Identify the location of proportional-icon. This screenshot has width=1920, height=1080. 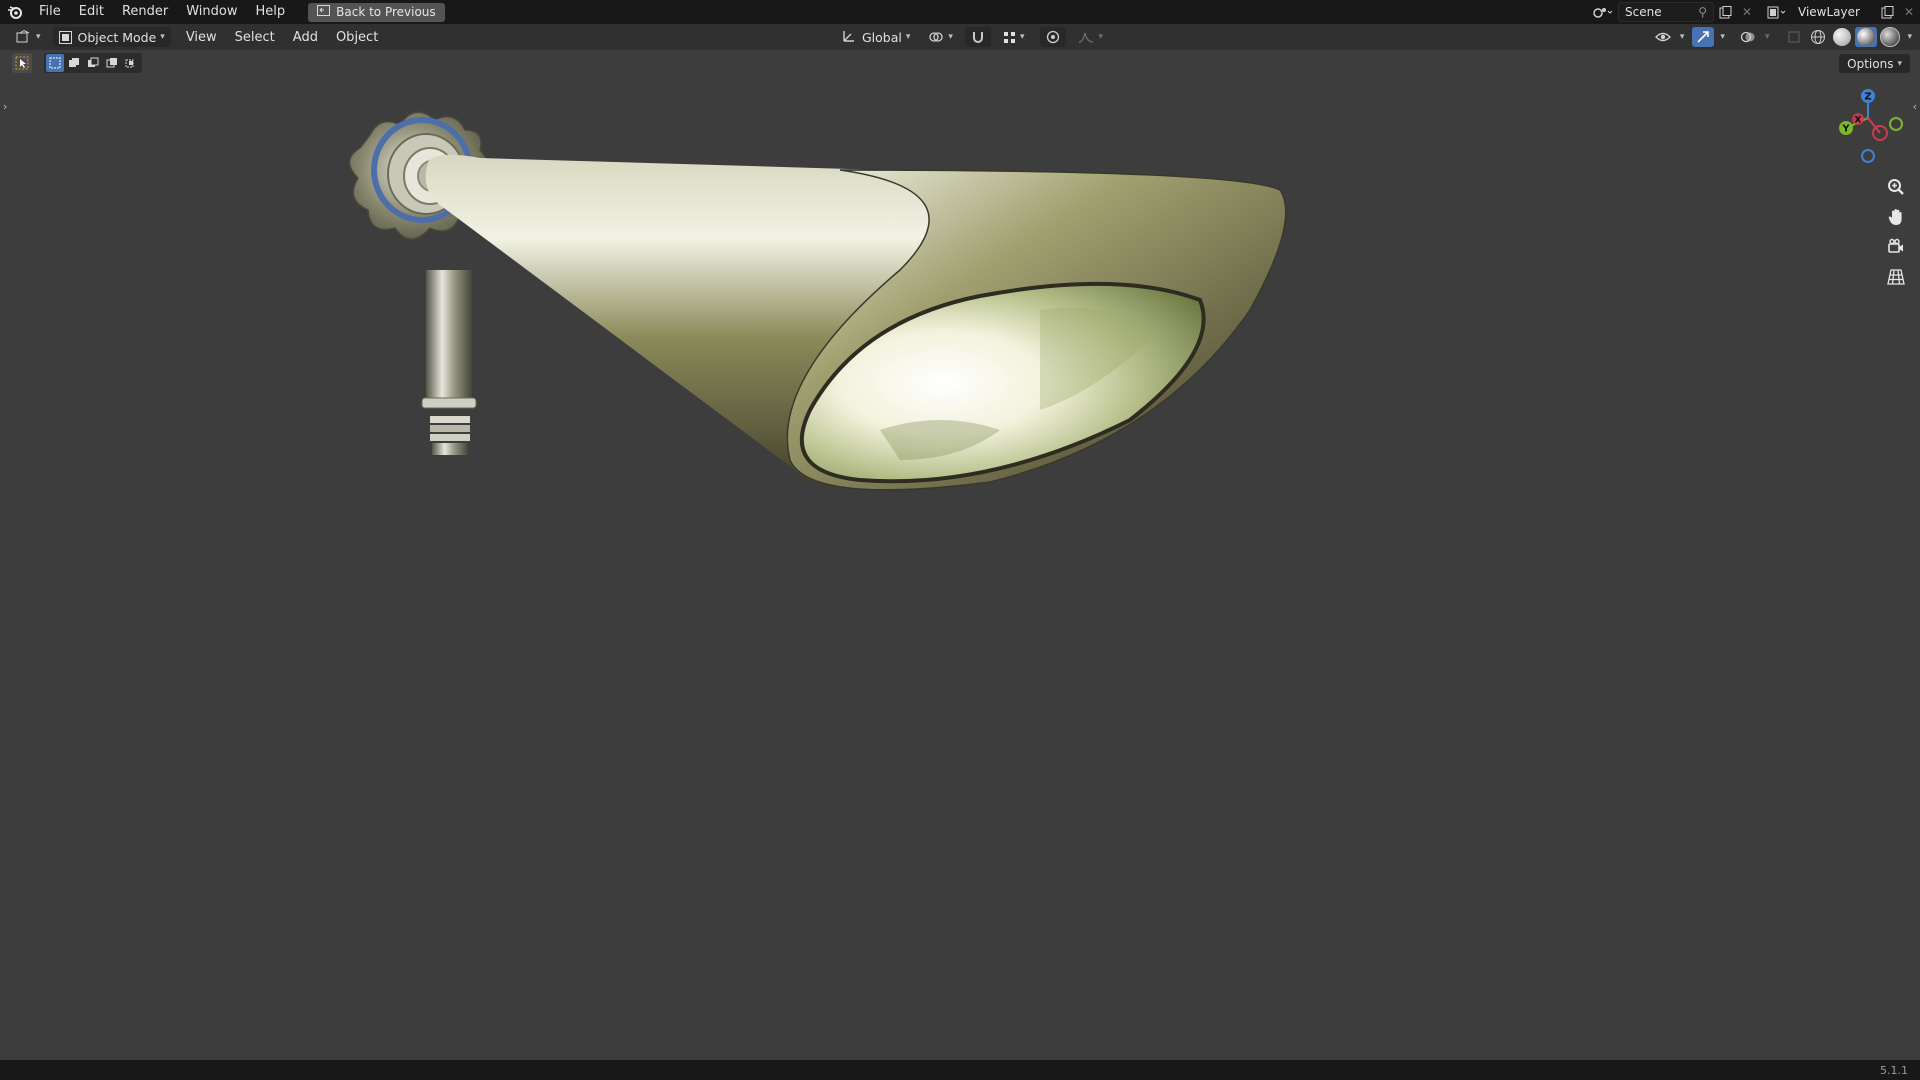
(1053, 37).